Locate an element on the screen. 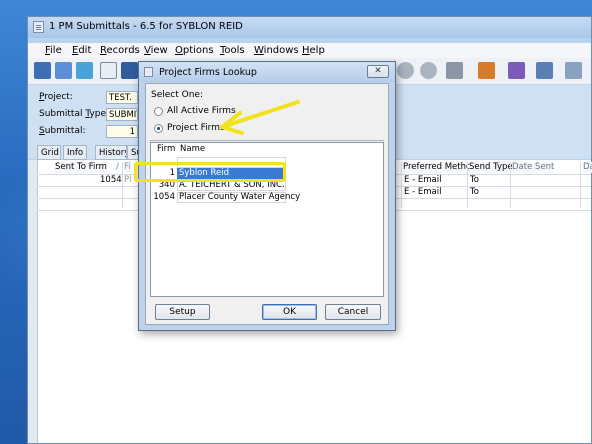 This screenshot has width=592, height=444. project-field: TEST. is located at coordinates (122, 97).